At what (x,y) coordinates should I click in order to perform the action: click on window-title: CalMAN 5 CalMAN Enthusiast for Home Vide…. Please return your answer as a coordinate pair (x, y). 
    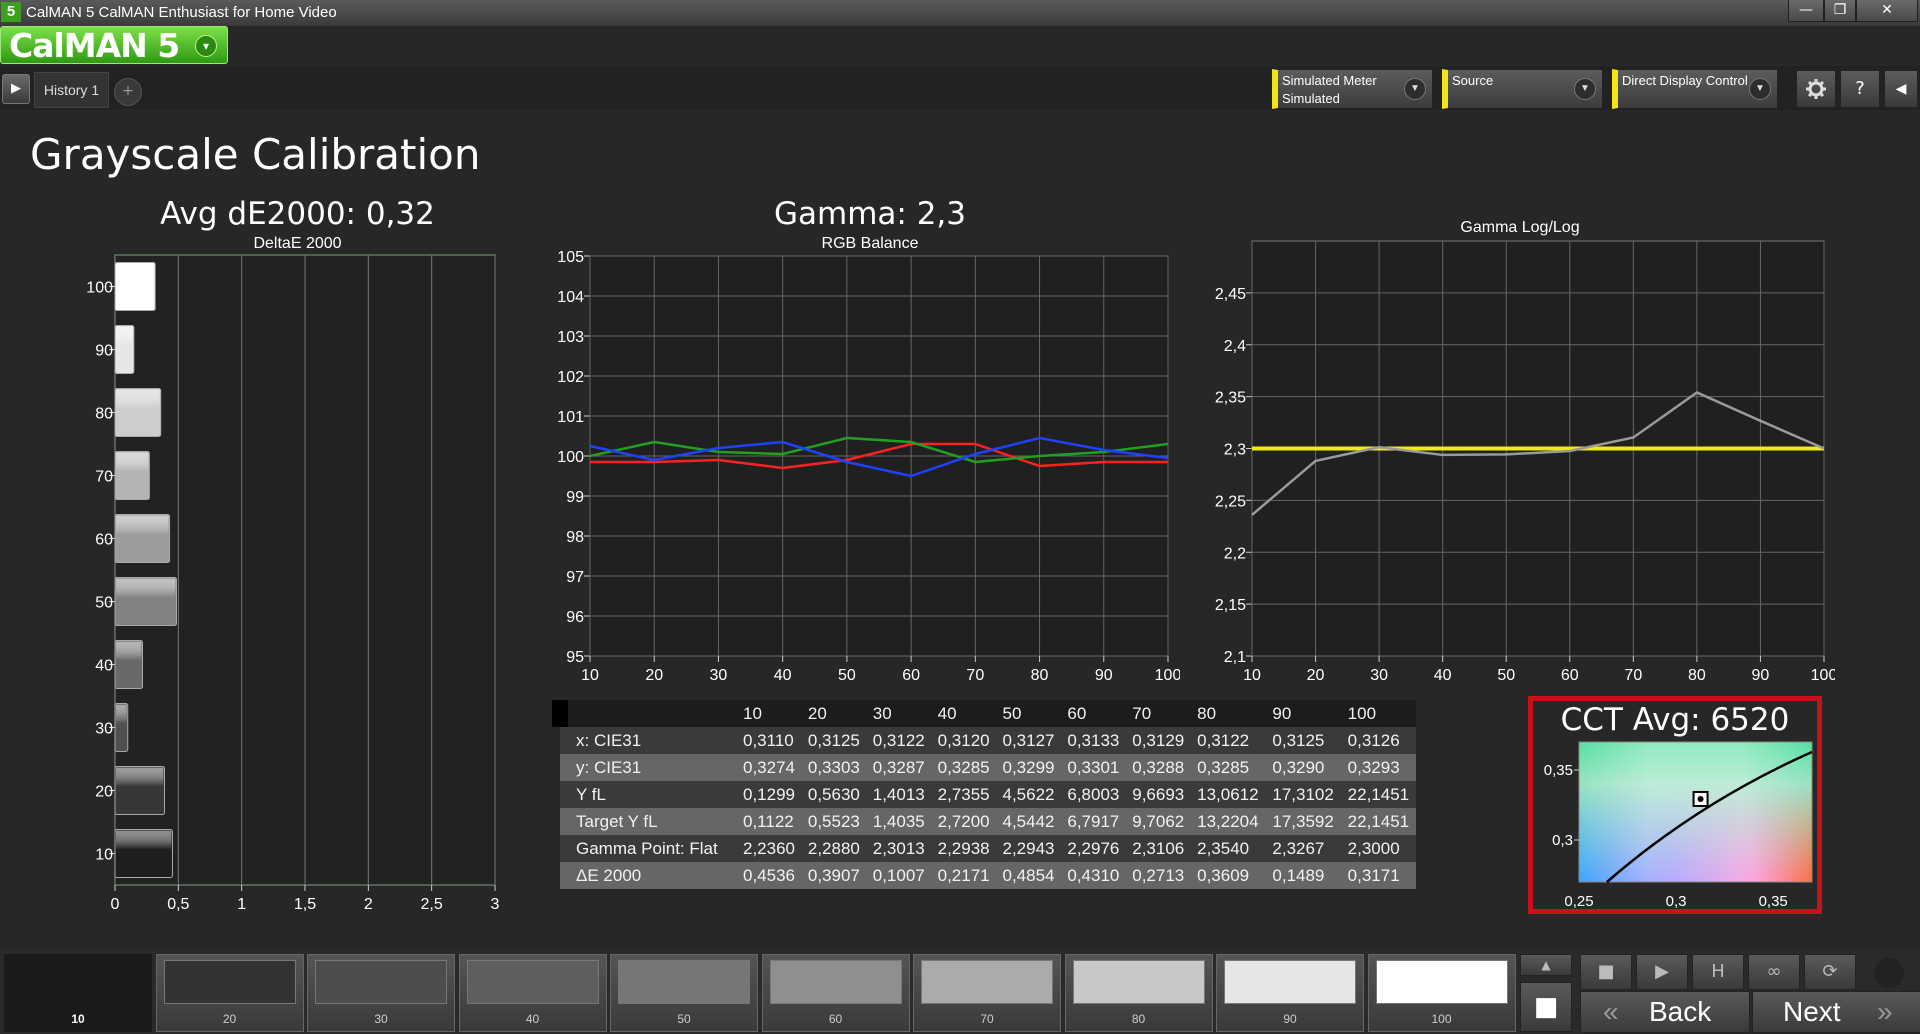
    Looking at the image, I should click on (181, 12).